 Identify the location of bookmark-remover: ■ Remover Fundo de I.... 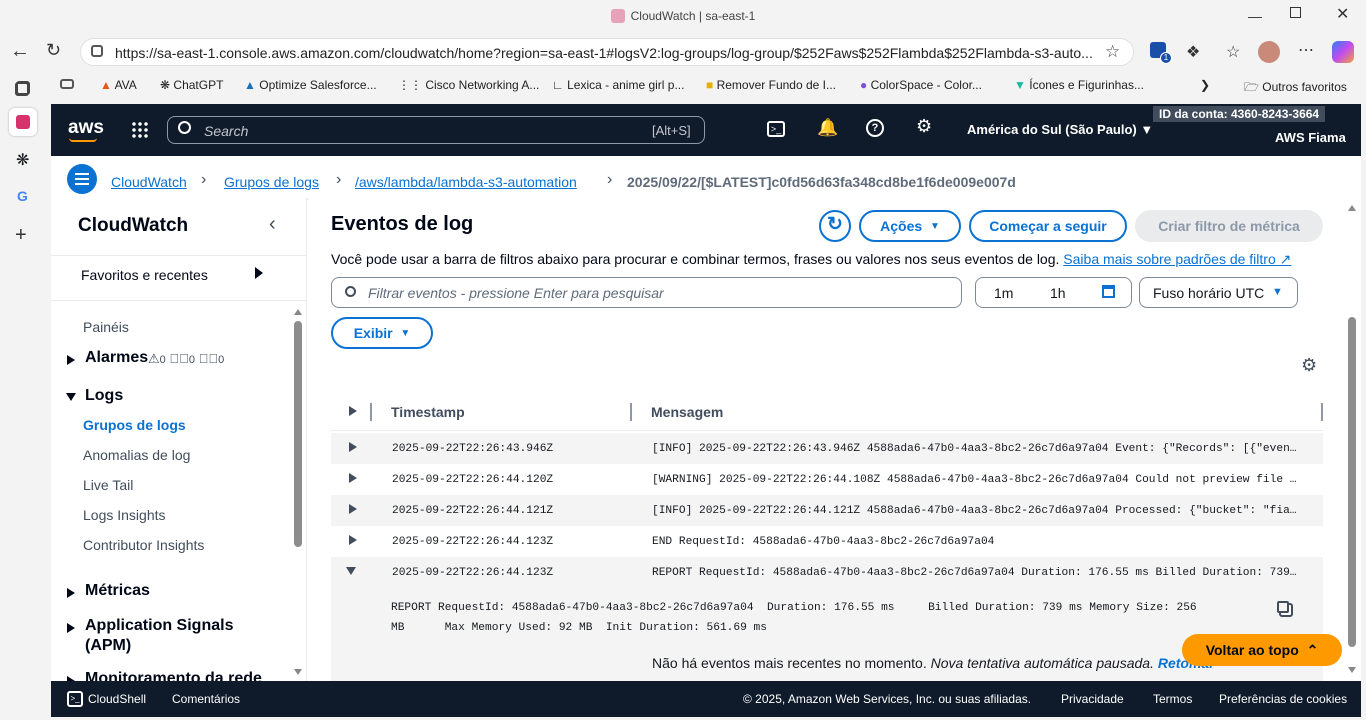
(771, 85).